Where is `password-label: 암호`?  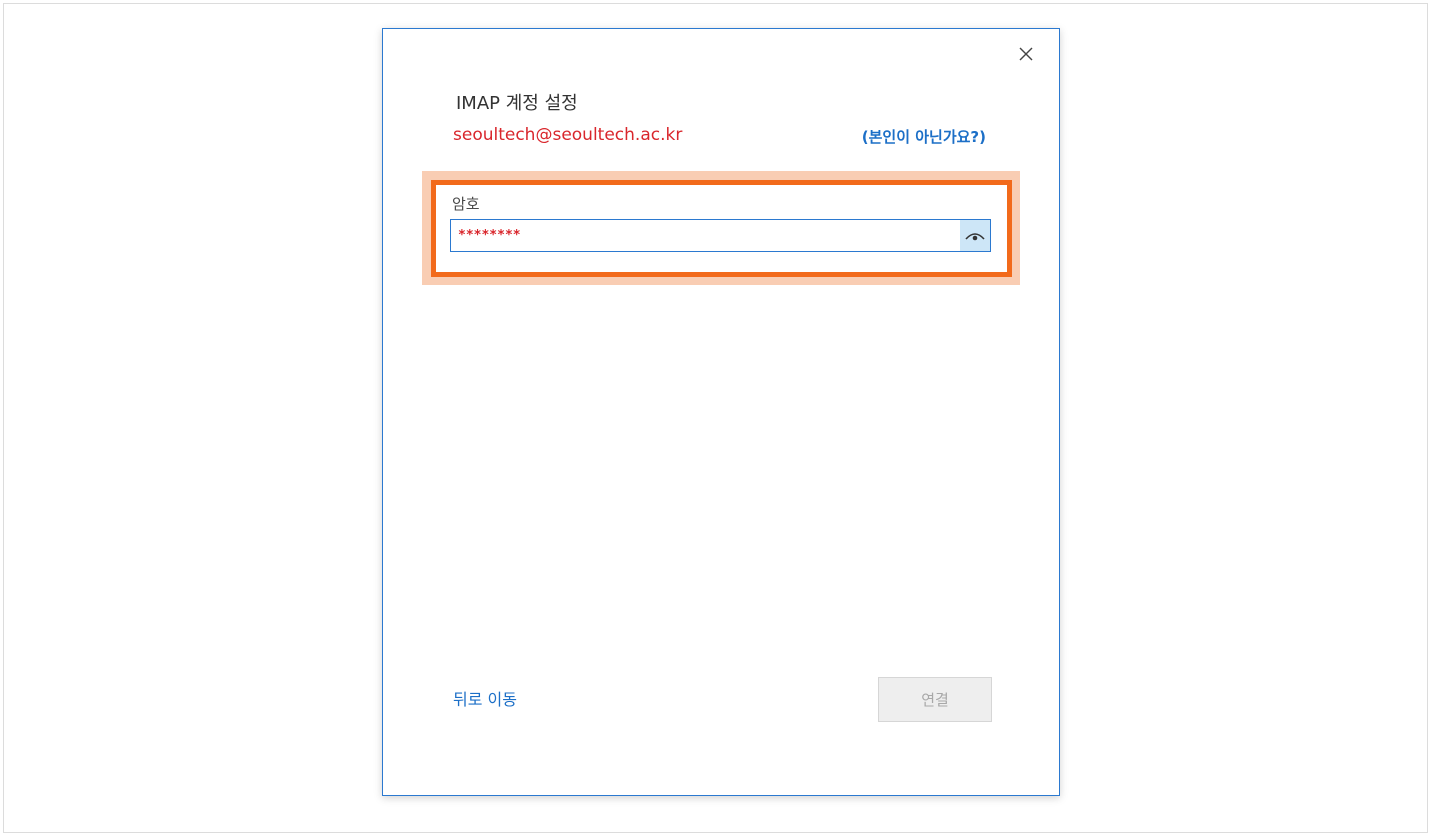 password-label: 암호 is located at coordinates (466, 204).